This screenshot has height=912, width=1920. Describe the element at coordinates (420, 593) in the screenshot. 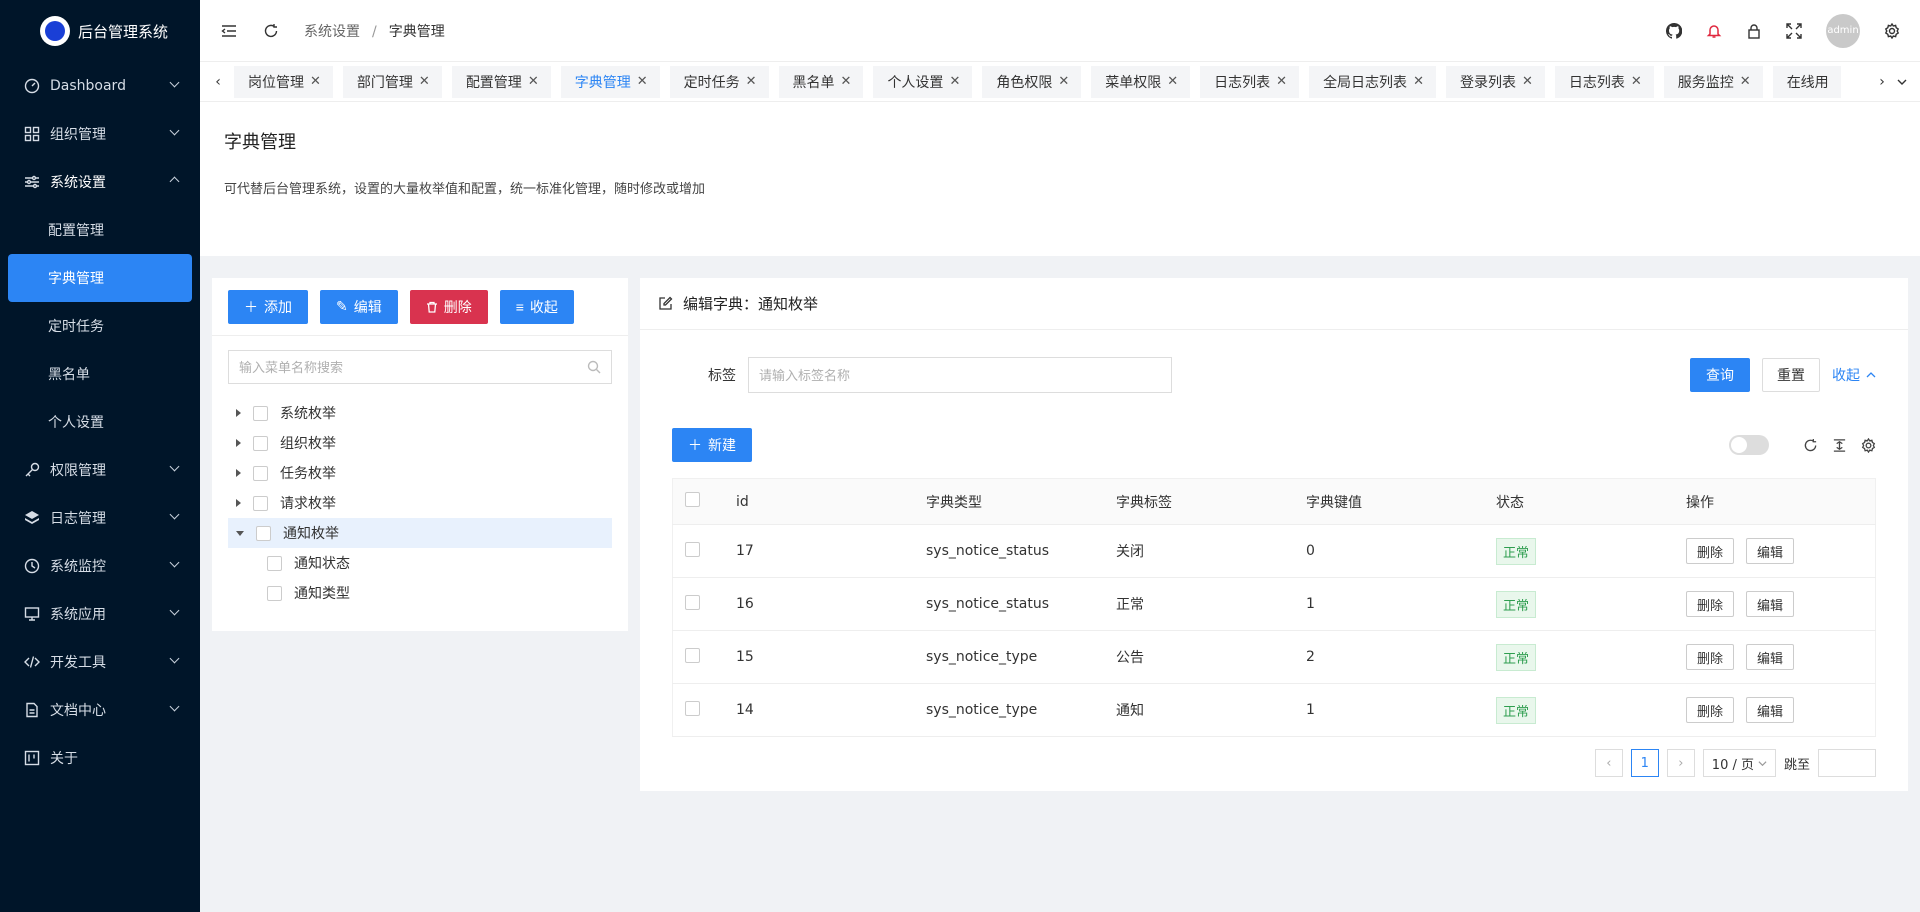

I see `tree-node-child: 通知类型` at that location.